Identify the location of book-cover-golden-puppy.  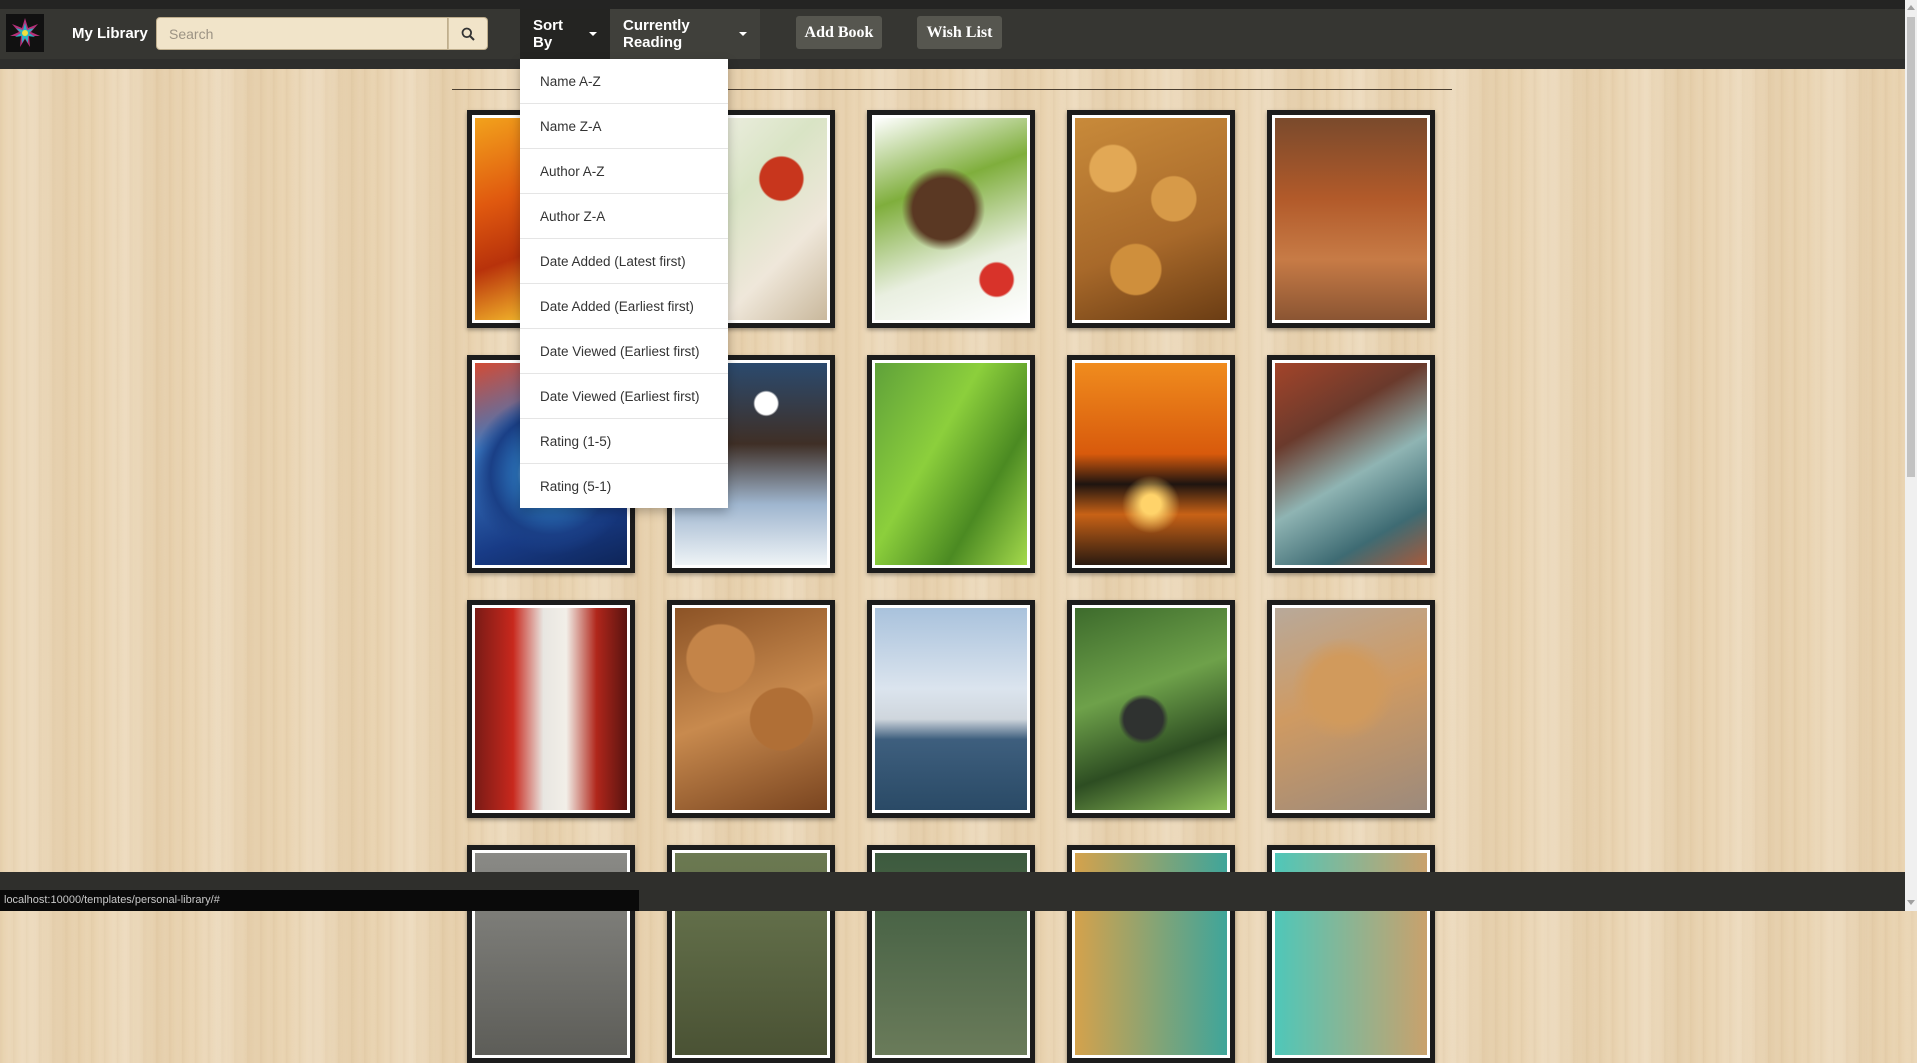
(1351, 709).